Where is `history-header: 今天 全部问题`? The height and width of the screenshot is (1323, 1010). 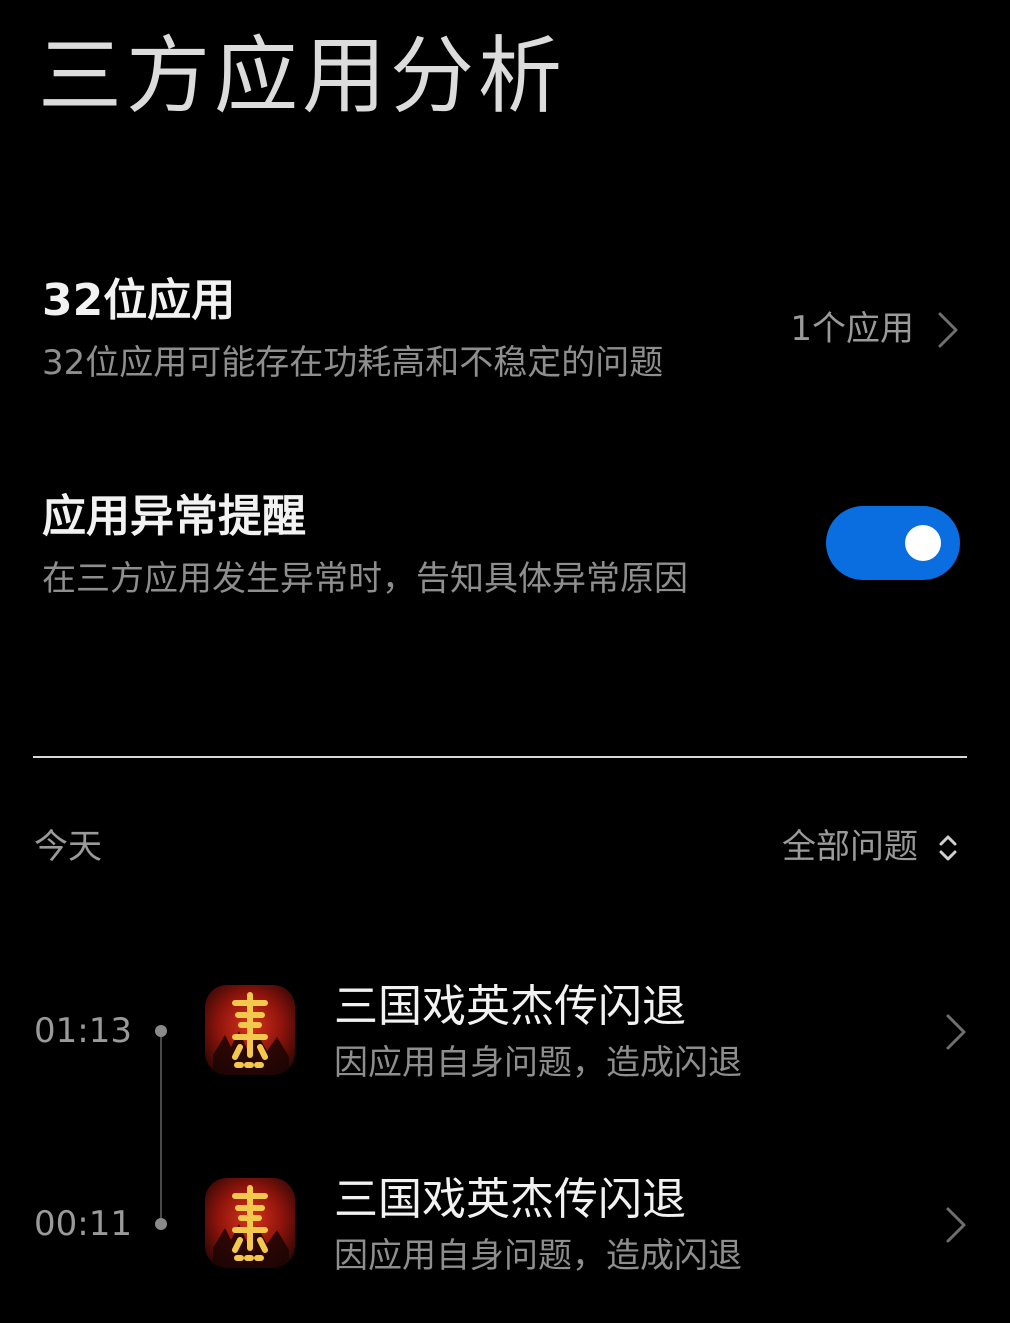 history-header: 今天 全部问题 is located at coordinates (497, 848).